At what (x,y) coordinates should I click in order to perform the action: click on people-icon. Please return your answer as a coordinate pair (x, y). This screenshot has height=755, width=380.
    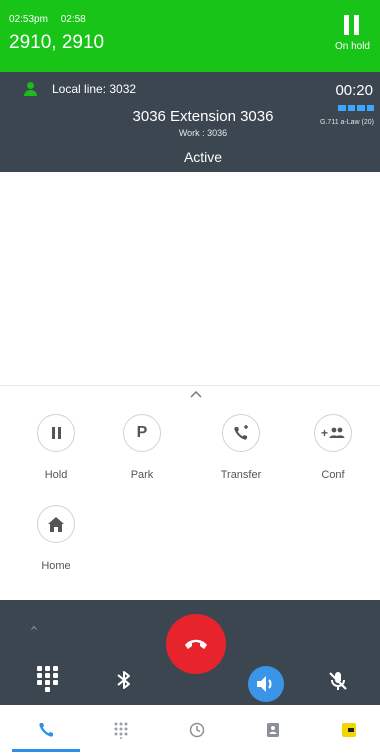
    Looking at the image, I should click on (337, 432).